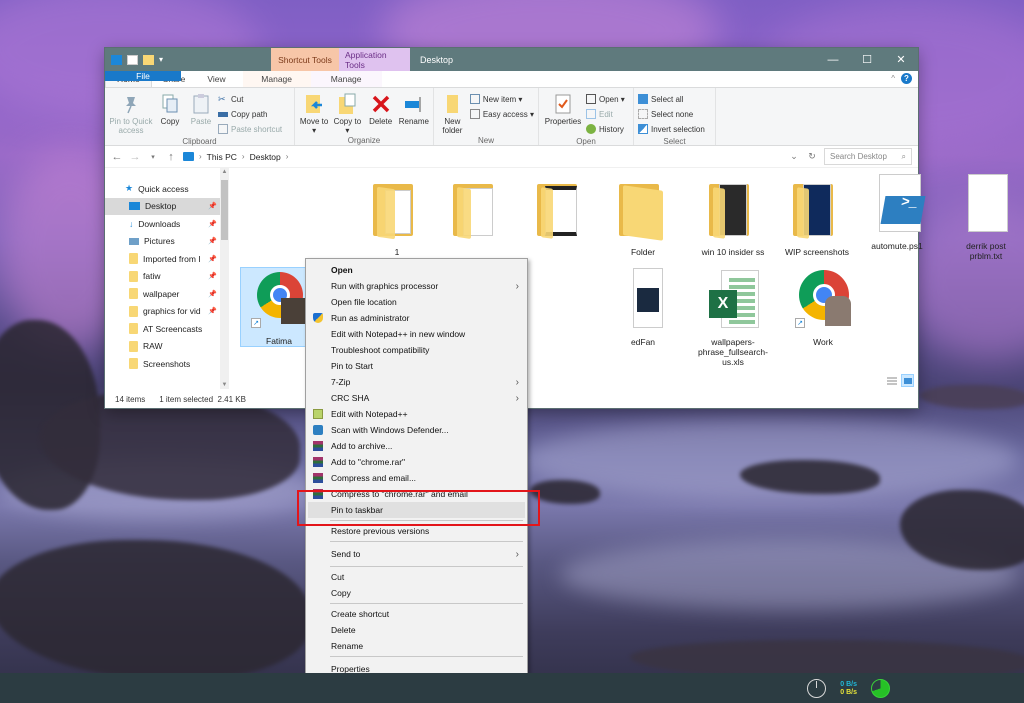 The image size is (1024, 703). Describe the element at coordinates (117, 157) in the screenshot. I see `back-button: ←` at that location.